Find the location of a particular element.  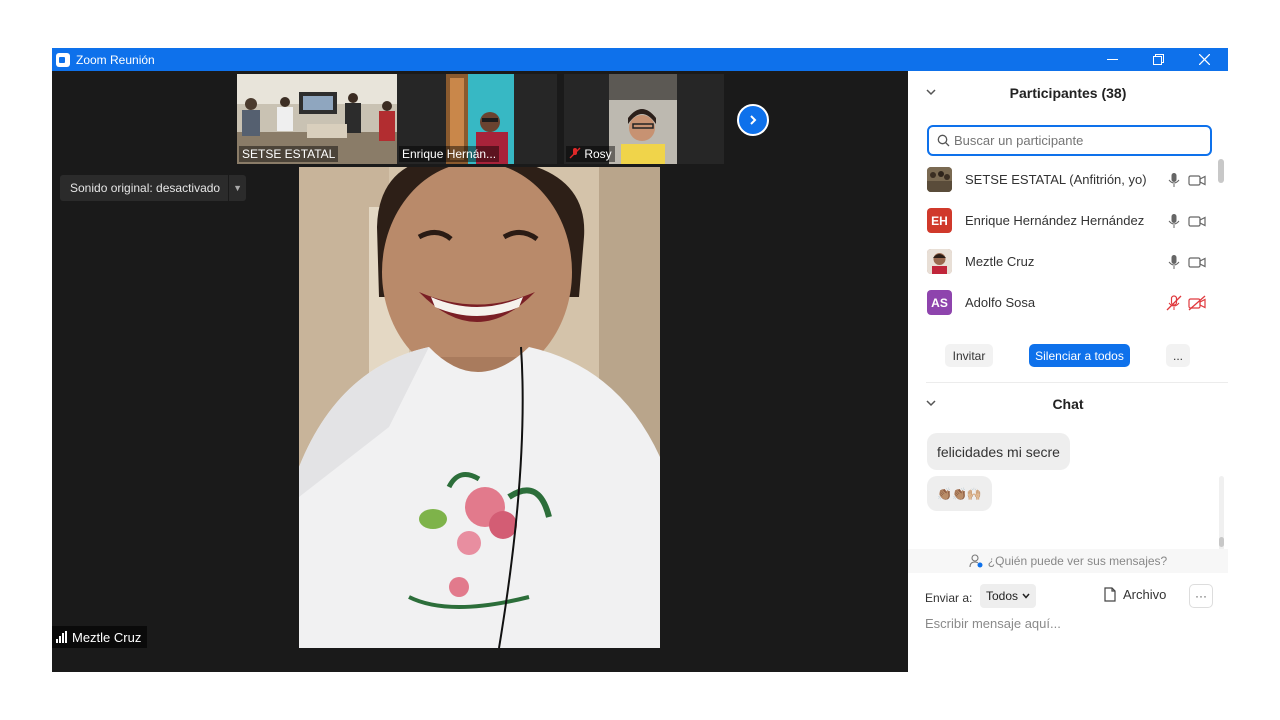

active-speaker-name: Meztle Cruz is located at coordinates (107, 637).